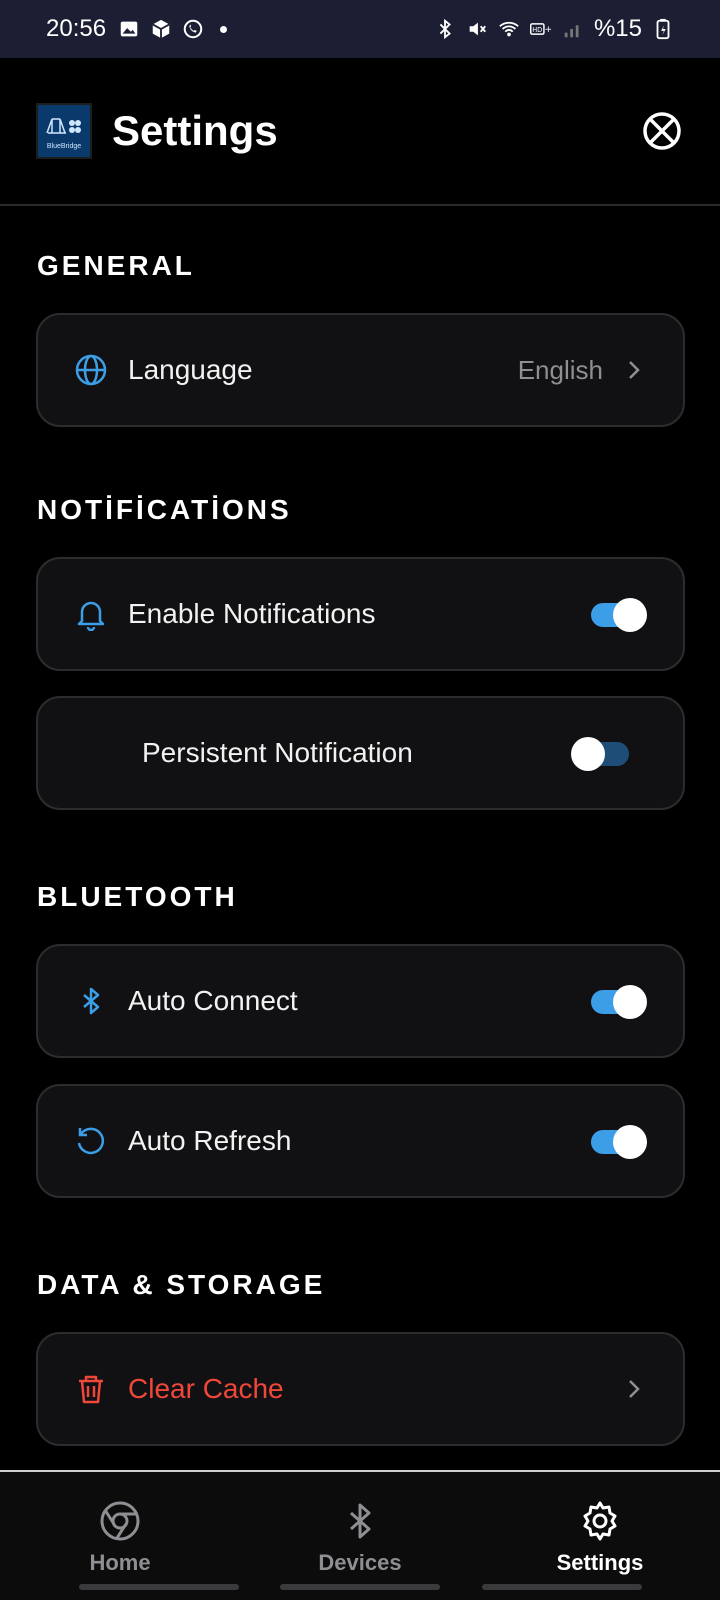 The width and height of the screenshot is (720, 1600). Describe the element at coordinates (116, 265) in the screenshot. I see `section-title-general: GENERAL` at that location.